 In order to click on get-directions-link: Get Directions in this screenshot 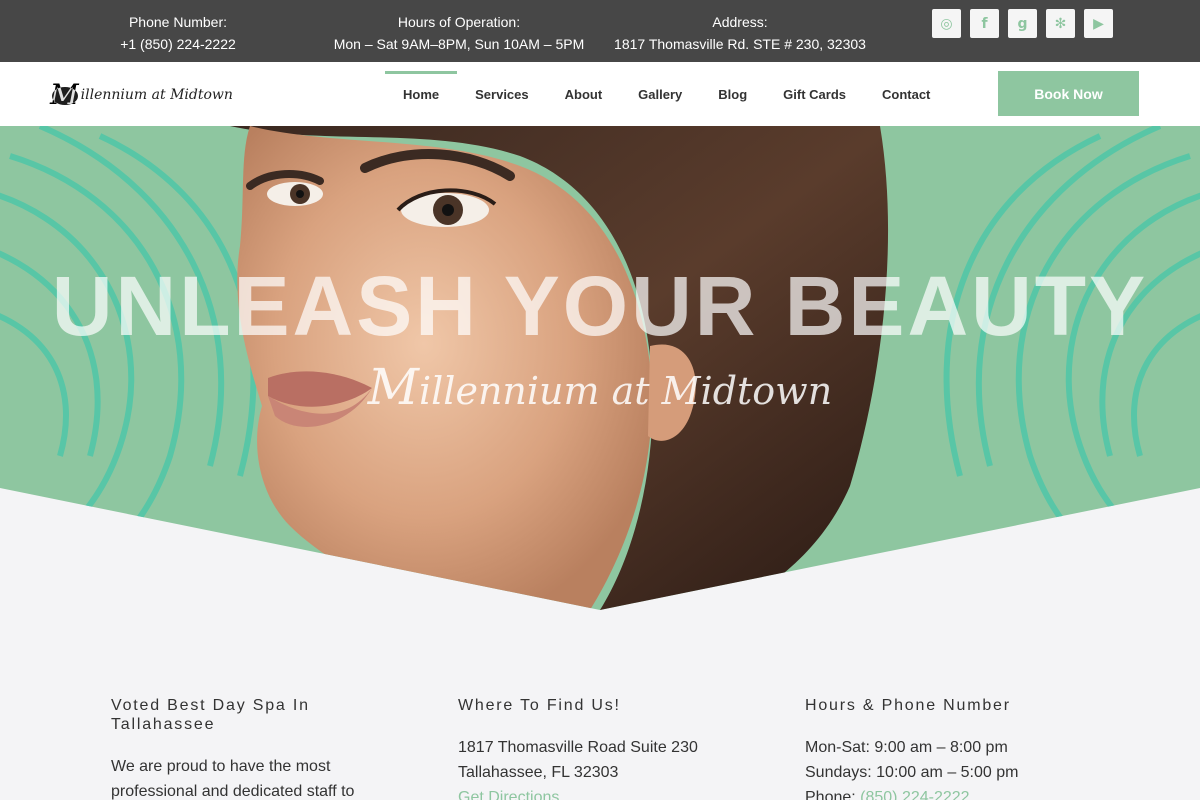, I will do `click(508, 794)`.